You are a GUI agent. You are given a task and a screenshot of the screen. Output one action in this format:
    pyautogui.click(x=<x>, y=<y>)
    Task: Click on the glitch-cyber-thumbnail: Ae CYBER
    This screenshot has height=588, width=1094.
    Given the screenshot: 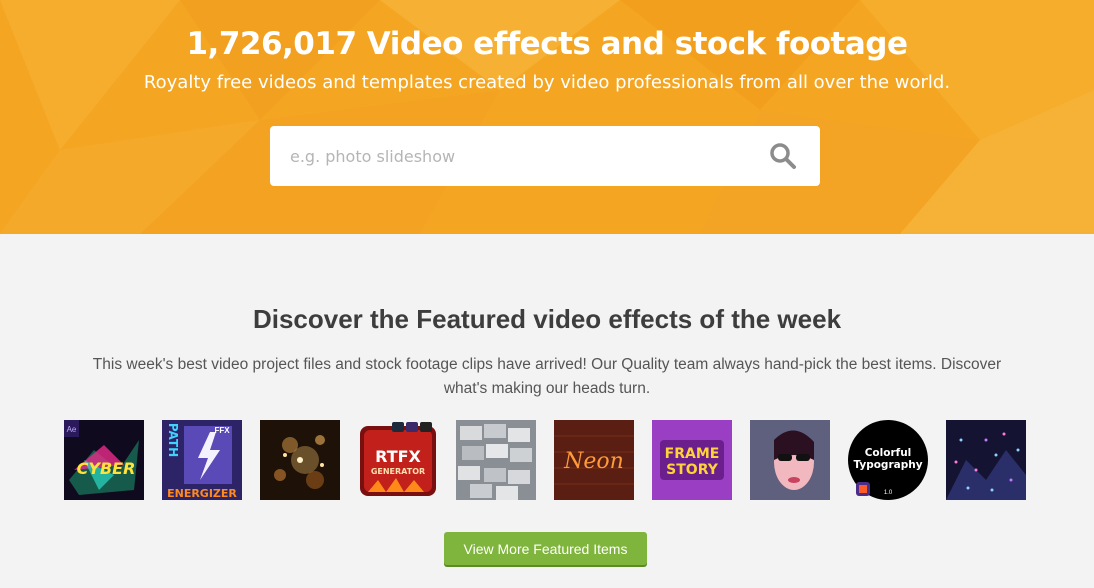 What is the action you would take?
    pyautogui.click(x=104, y=460)
    